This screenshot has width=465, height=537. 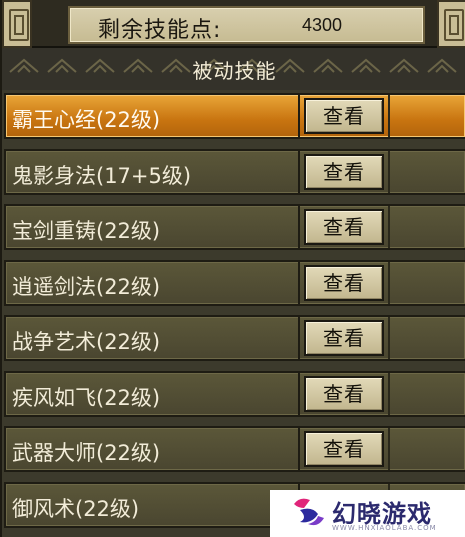 I want to click on skill-name: 御风术(22级), so click(x=76, y=509).